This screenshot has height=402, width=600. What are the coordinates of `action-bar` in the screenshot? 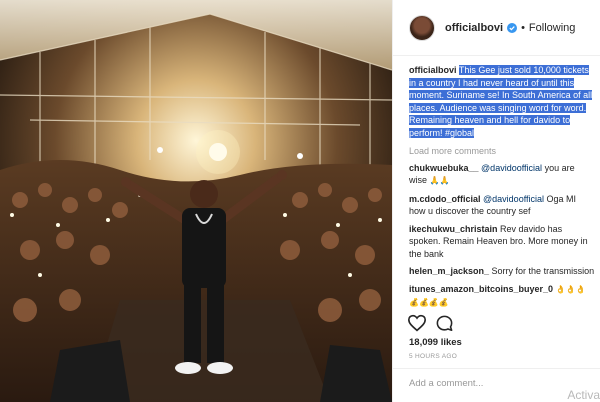 It's located at (430, 323).